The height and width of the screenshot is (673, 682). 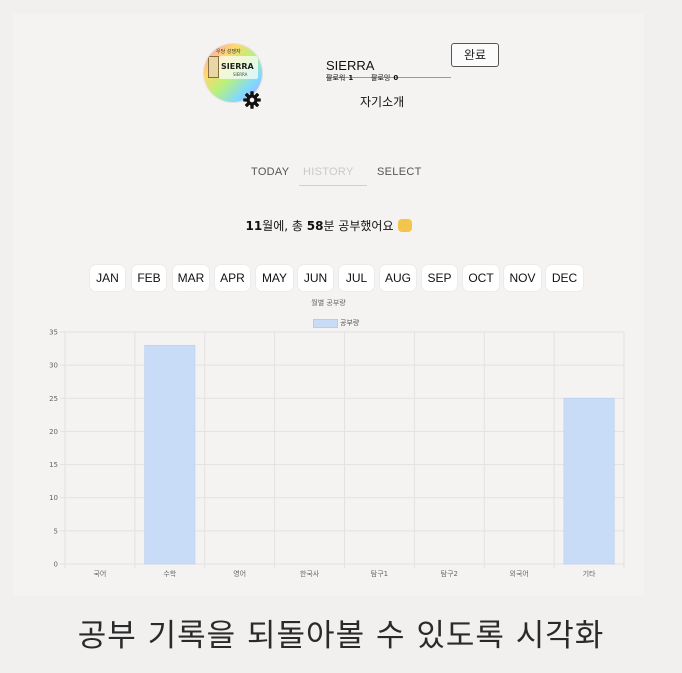 What do you see at coordinates (53, 432) in the screenshot?
I see `y-tick-label: 20` at bounding box center [53, 432].